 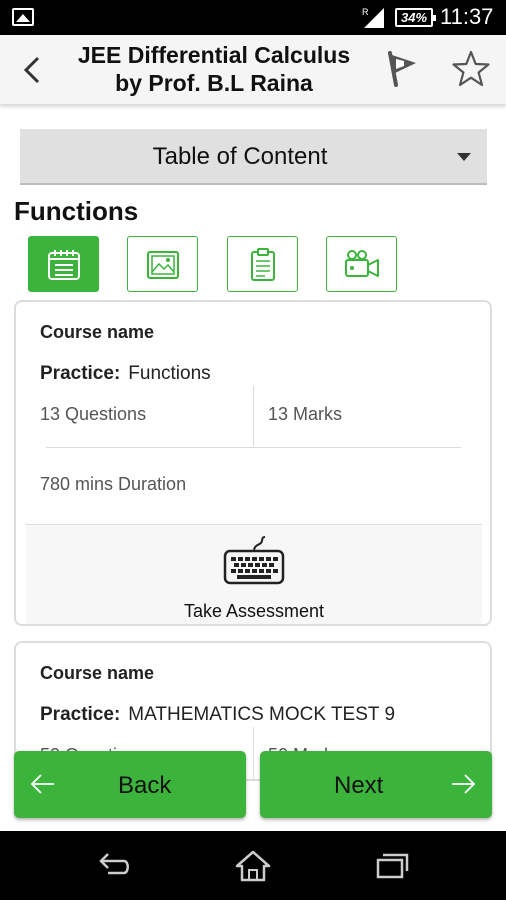 I want to click on tab-assignments, so click(x=262, y=264).